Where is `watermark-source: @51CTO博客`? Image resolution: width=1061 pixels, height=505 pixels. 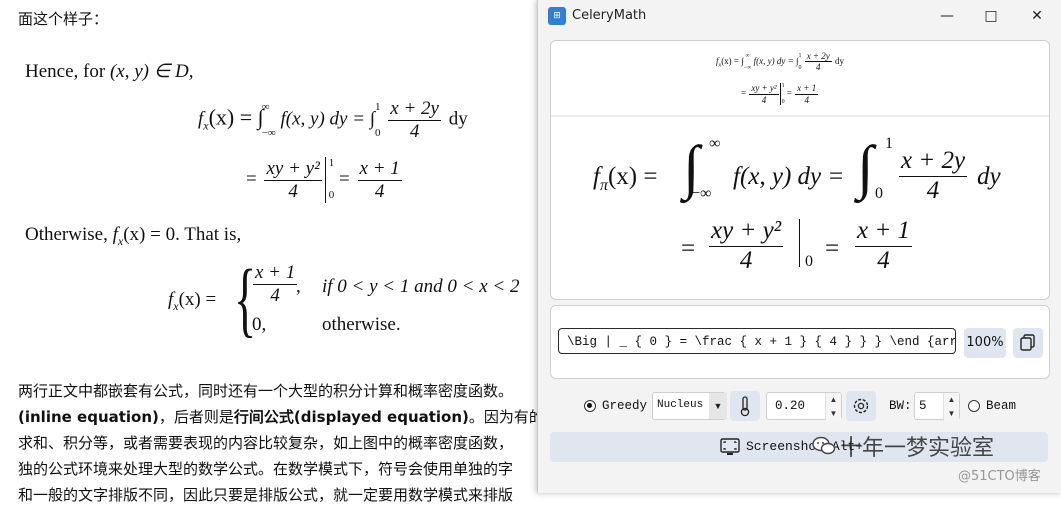 watermark-source: @51CTO博客 is located at coordinates (999, 476).